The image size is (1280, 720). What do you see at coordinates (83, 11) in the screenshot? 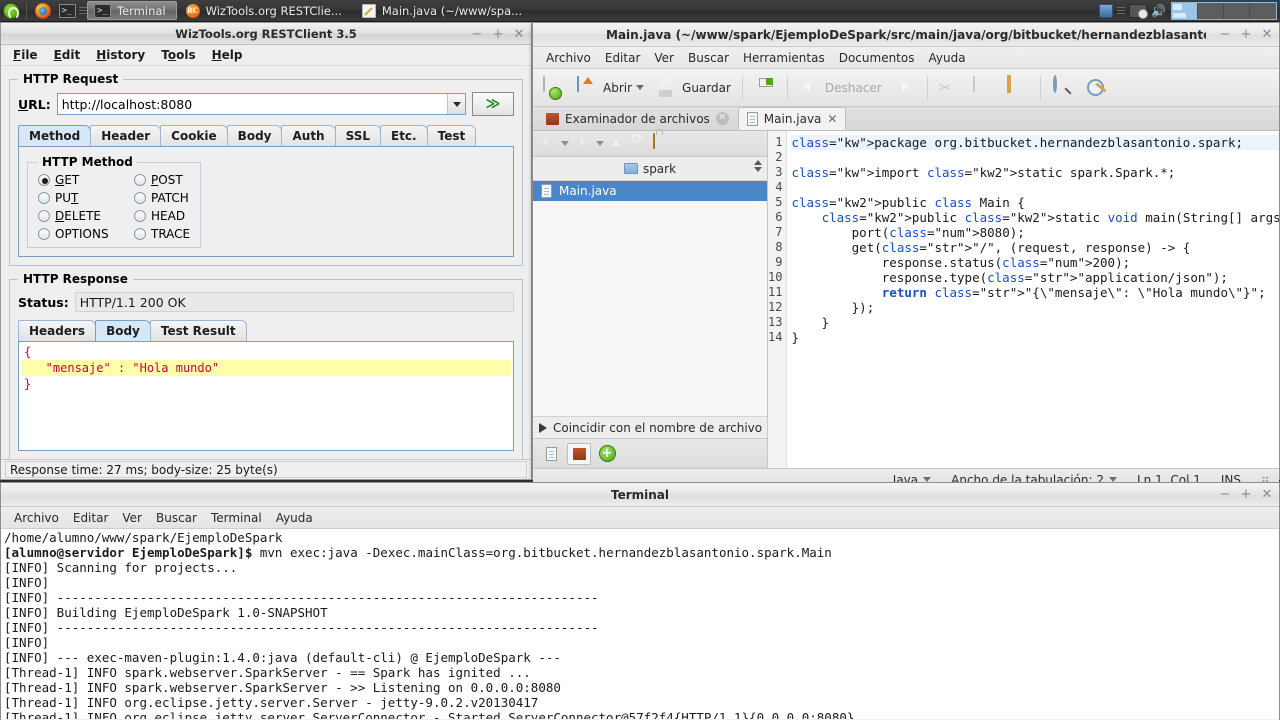
I see `taskbar-grip` at bounding box center [83, 11].